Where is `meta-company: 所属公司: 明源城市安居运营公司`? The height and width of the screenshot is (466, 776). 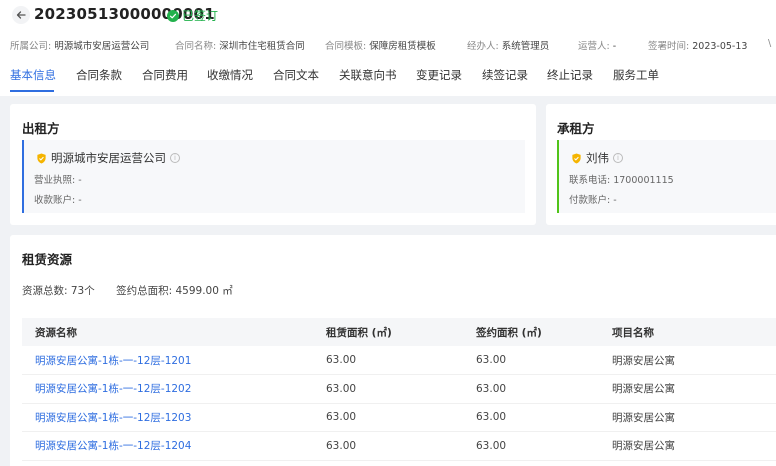
meta-company: 所属公司: 明源城市安居运营公司 is located at coordinates (80, 46).